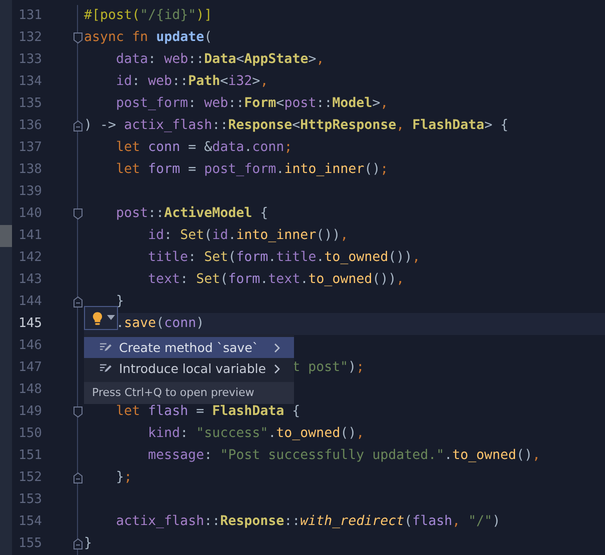 Image resolution: width=605 pixels, height=555 pixels. Describe the element at coordinates (30, 500) in the screenshot. I see `line-number: 153` at that location.